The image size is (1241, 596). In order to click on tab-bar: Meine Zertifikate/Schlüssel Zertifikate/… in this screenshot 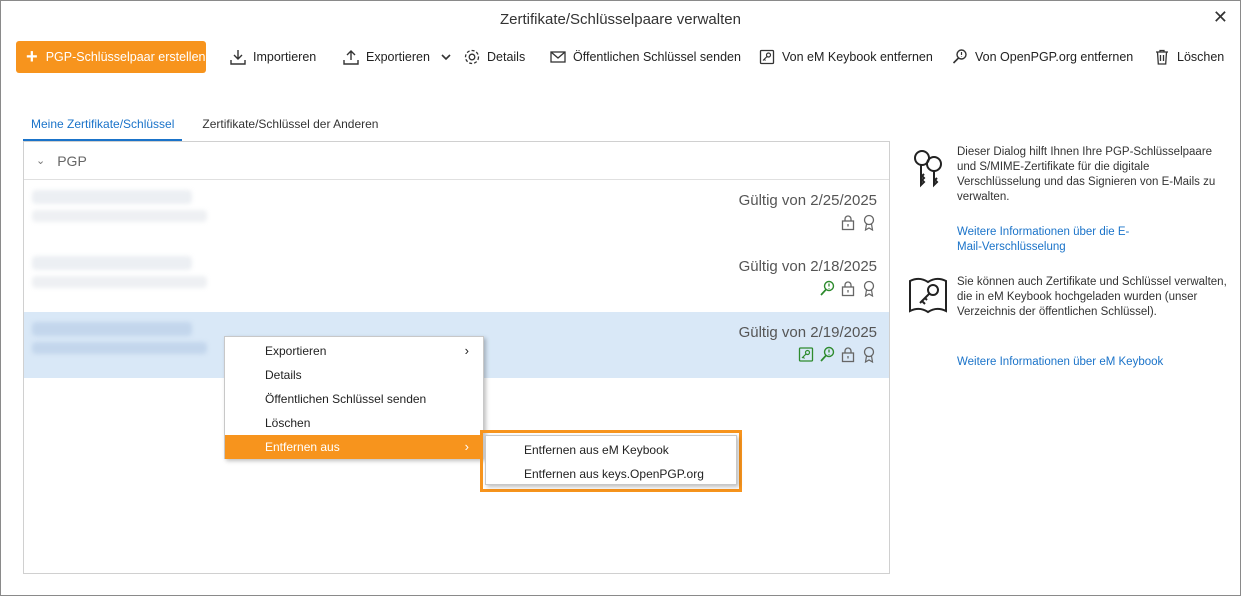, I will do `click(204, 126)`.